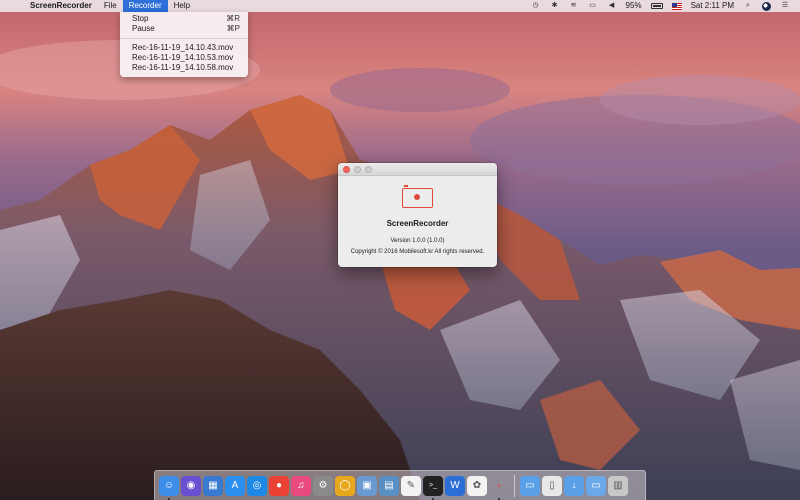 The height and width of the screenshot is (500, 800). Describe the element at coordinates (618, 485) in the screenshot. I see `trash-icon: ▥` at that location.